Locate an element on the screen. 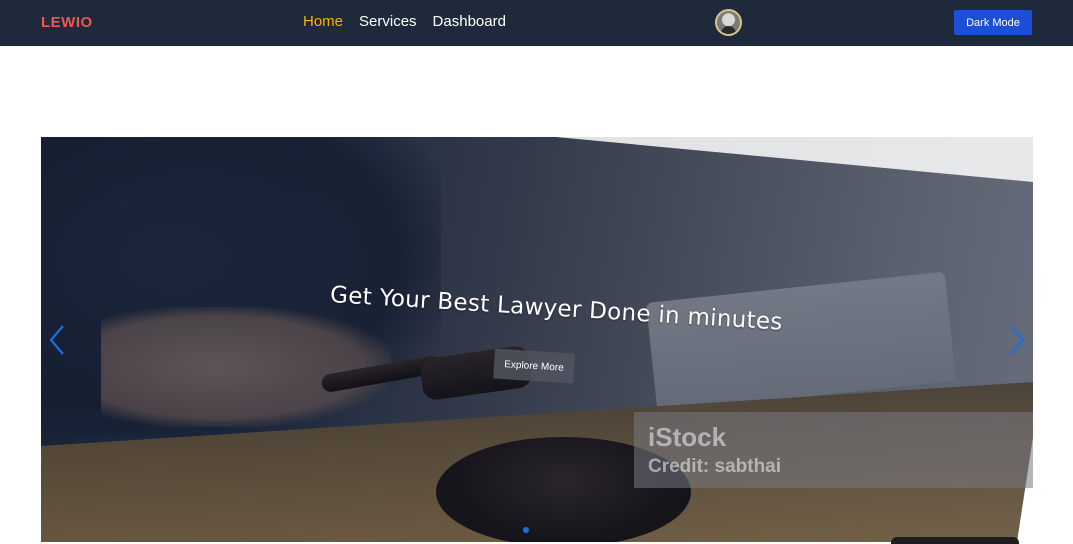 This screenshot has width=1073, height=544. watermark-credit: Credit: sabthai is located at coordinates (715, 466).